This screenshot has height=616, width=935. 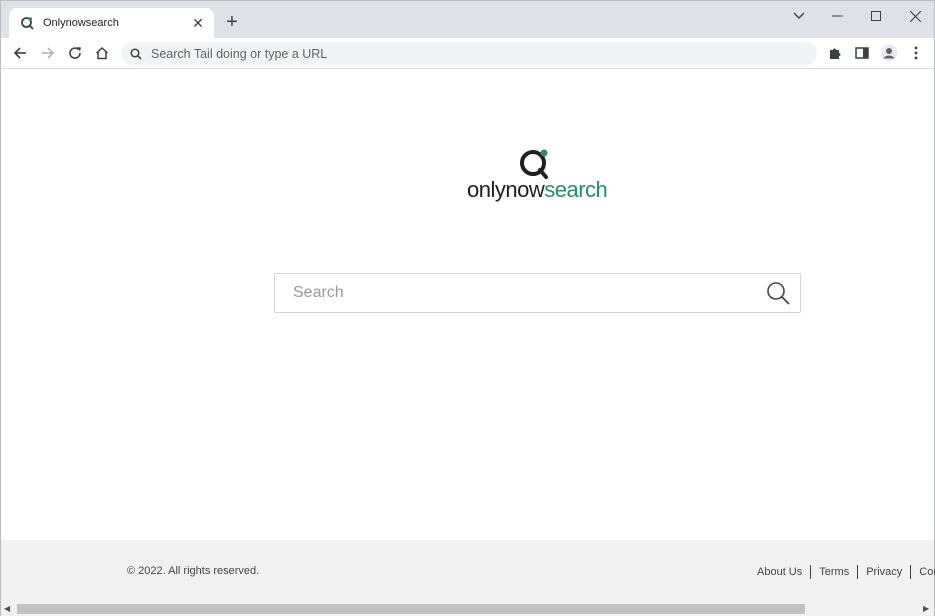 What do you see at coordinates (778, 293) in the screenshot?
I see `search-button-icon` at bounding box center [778, 293].